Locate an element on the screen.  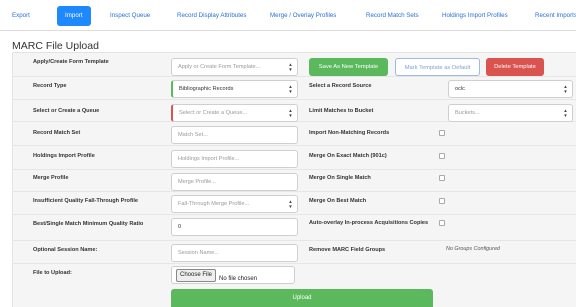
record-type-label: Record Type is located at coordinates (50, 86).